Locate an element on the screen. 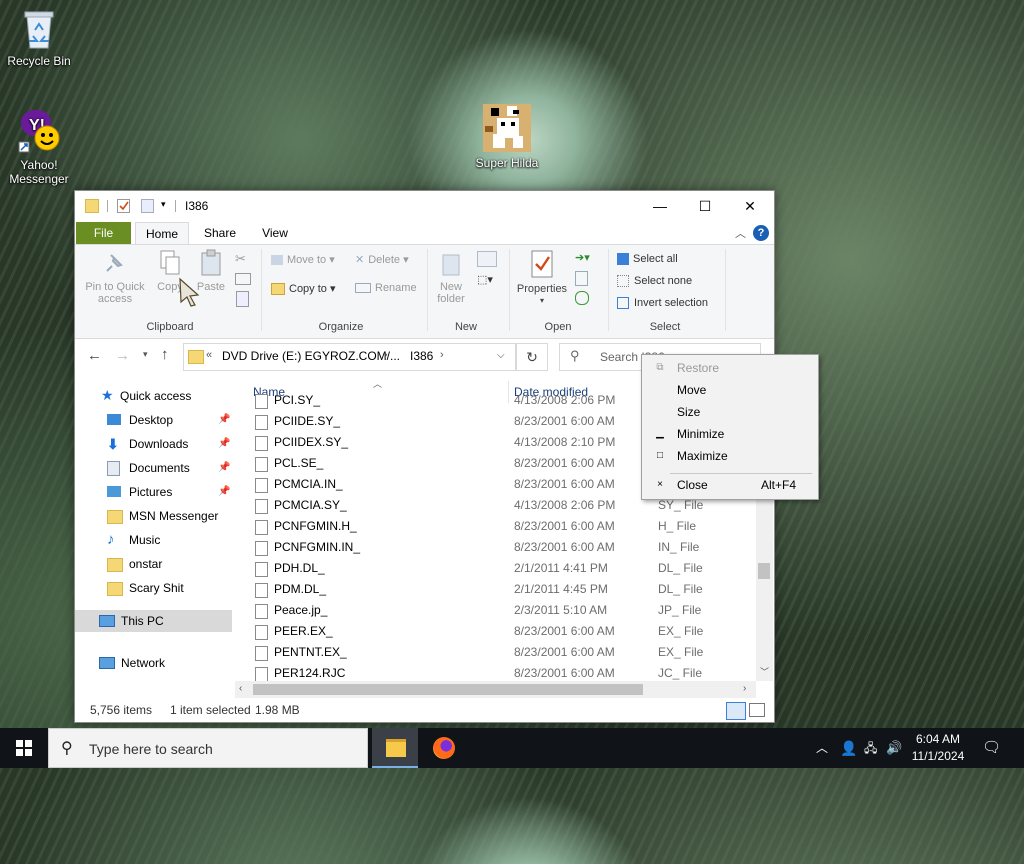 This screenshot has width=1024, height=864. cut-icon: ✂ is located at coordinates (240, 259).